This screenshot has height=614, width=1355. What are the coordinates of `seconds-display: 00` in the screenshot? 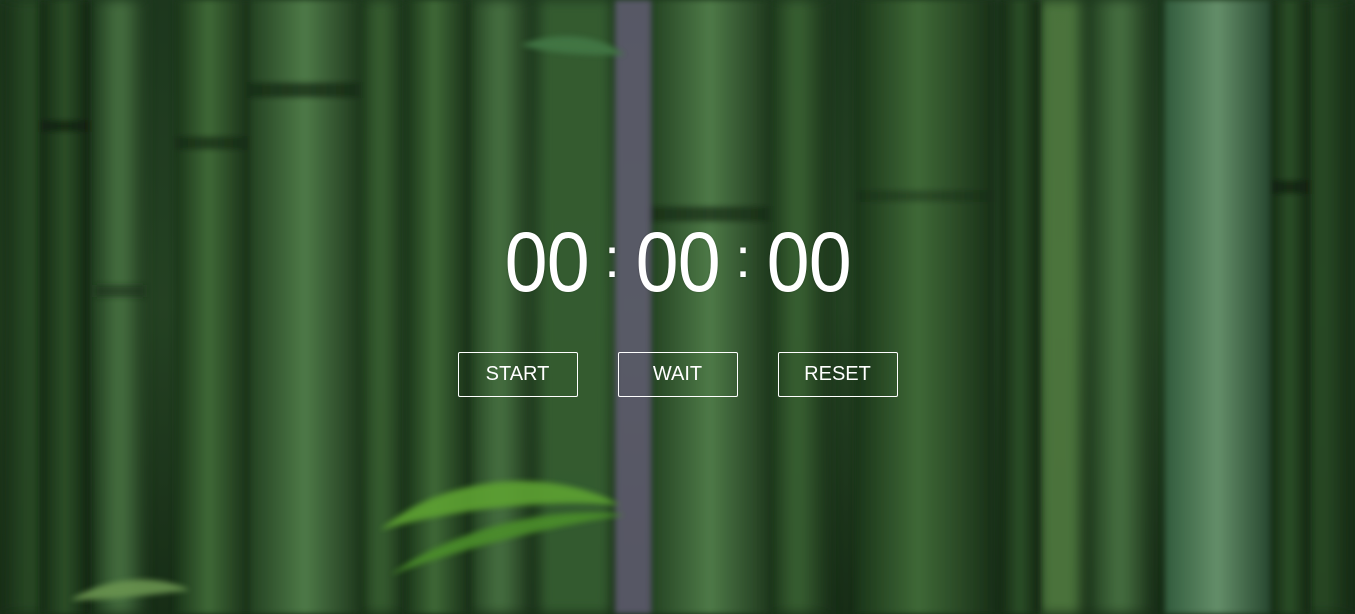 It's located at (808, 262).